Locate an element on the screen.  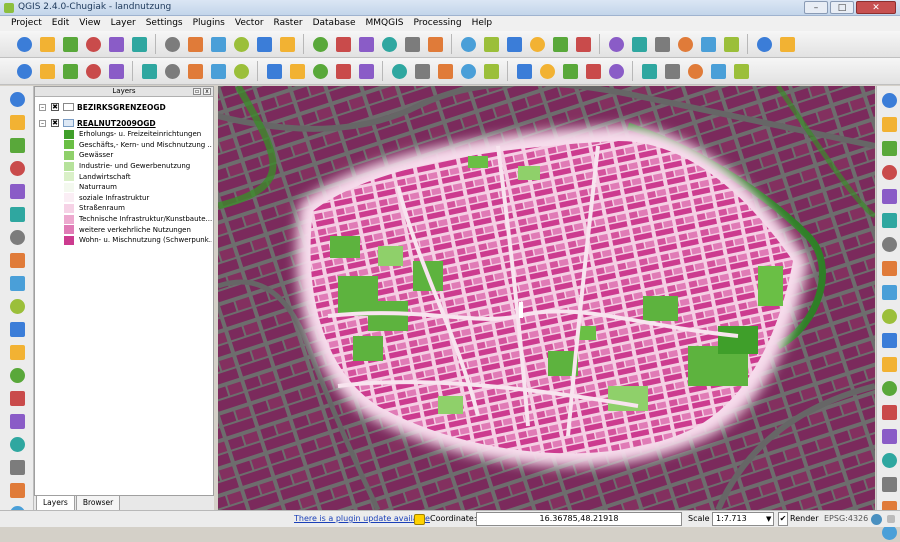
add-wfs-layer-icon is located at coordinates (343, 44).